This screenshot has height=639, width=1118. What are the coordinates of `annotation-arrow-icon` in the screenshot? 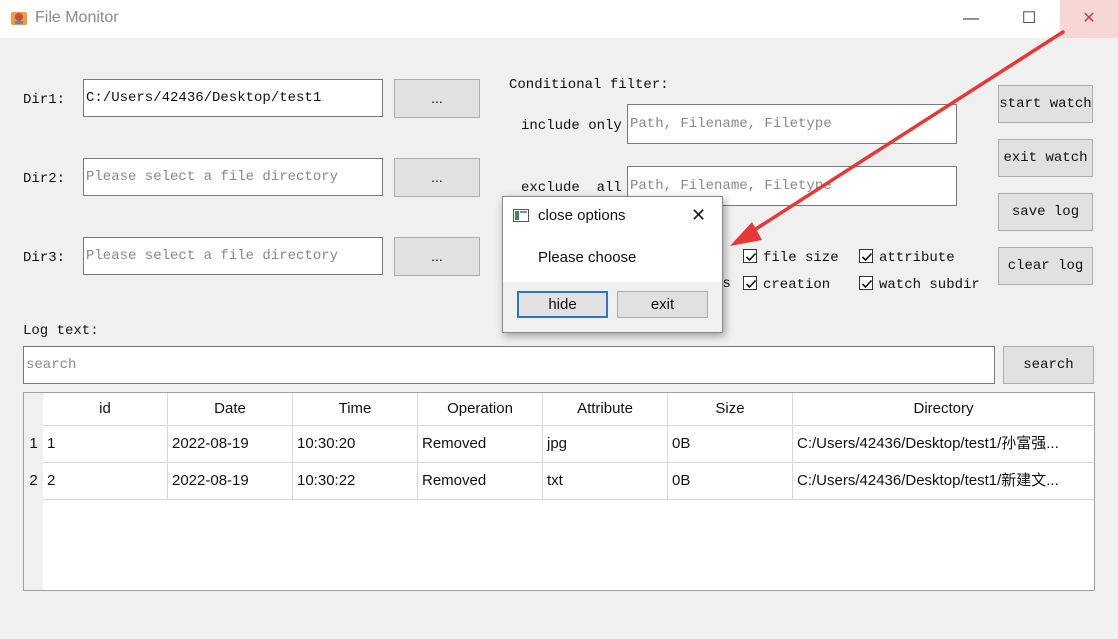 It's located at (897, 138).